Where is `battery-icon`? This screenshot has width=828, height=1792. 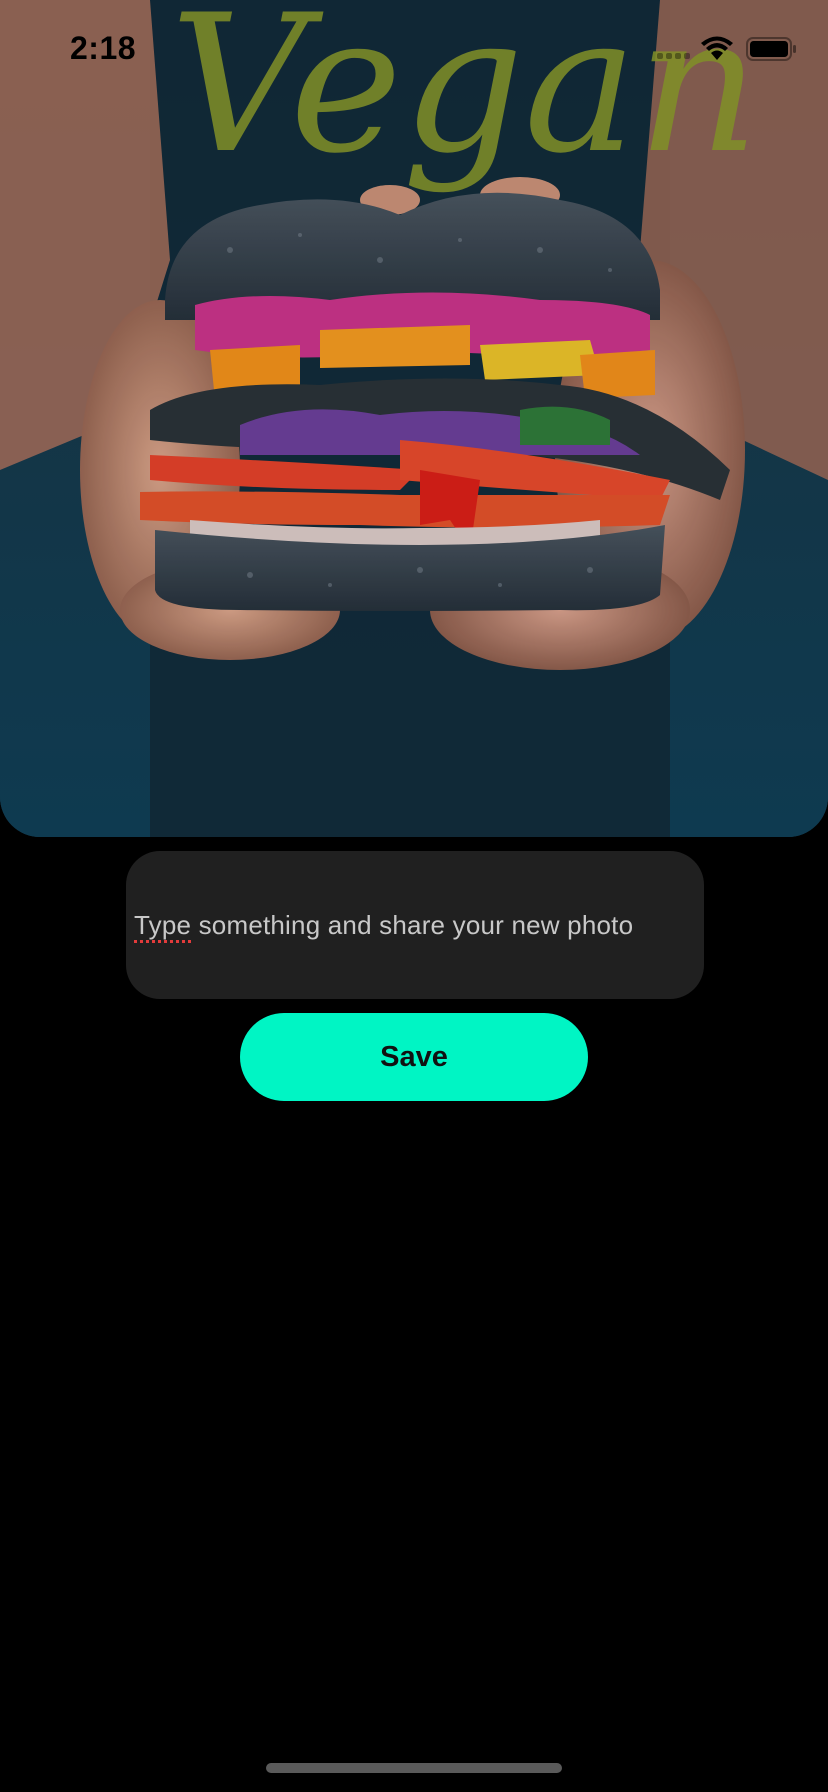 battery-icon is located at coordinates (771, 49).